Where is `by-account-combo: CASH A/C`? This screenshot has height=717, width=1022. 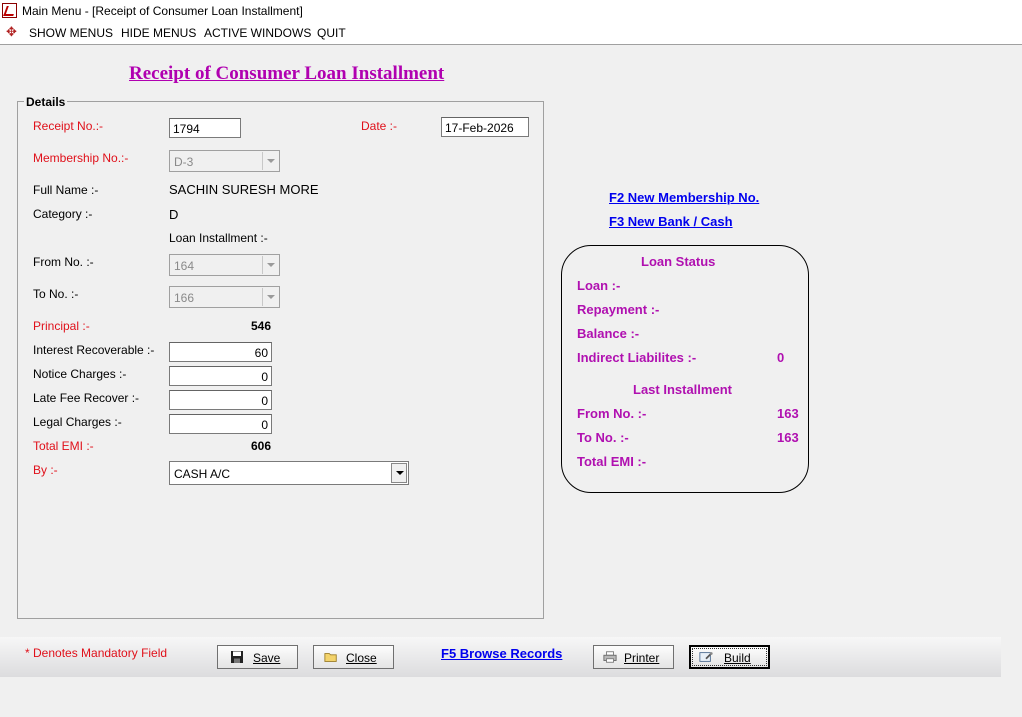
by-account-combo: CASH A/C is located at coordinates (289, 473).